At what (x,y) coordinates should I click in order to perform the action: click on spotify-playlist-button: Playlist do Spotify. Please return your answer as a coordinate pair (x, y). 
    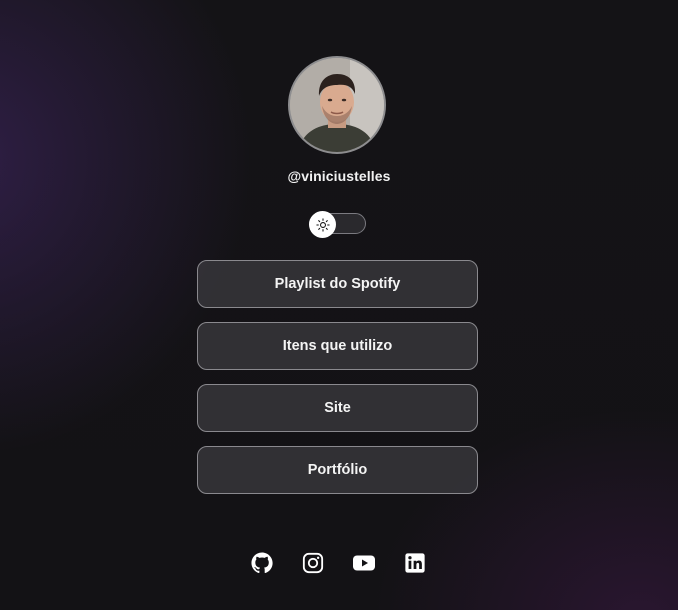
    Looking at the image, I should click on (337, 284).